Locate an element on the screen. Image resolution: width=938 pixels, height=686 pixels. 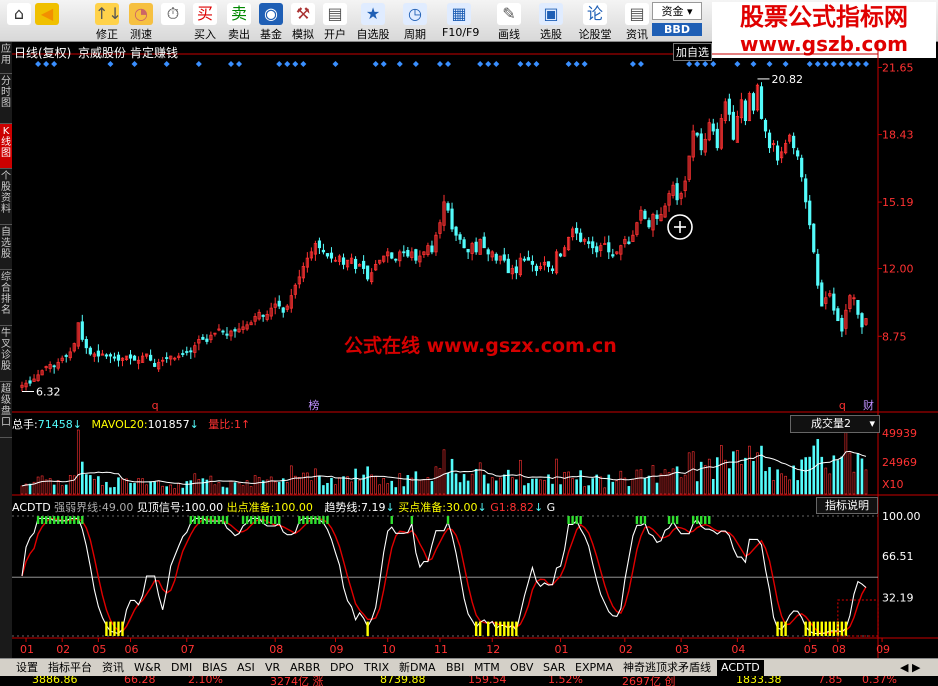
indicator-tab-4: DMI is located at coordinates (181, 668).